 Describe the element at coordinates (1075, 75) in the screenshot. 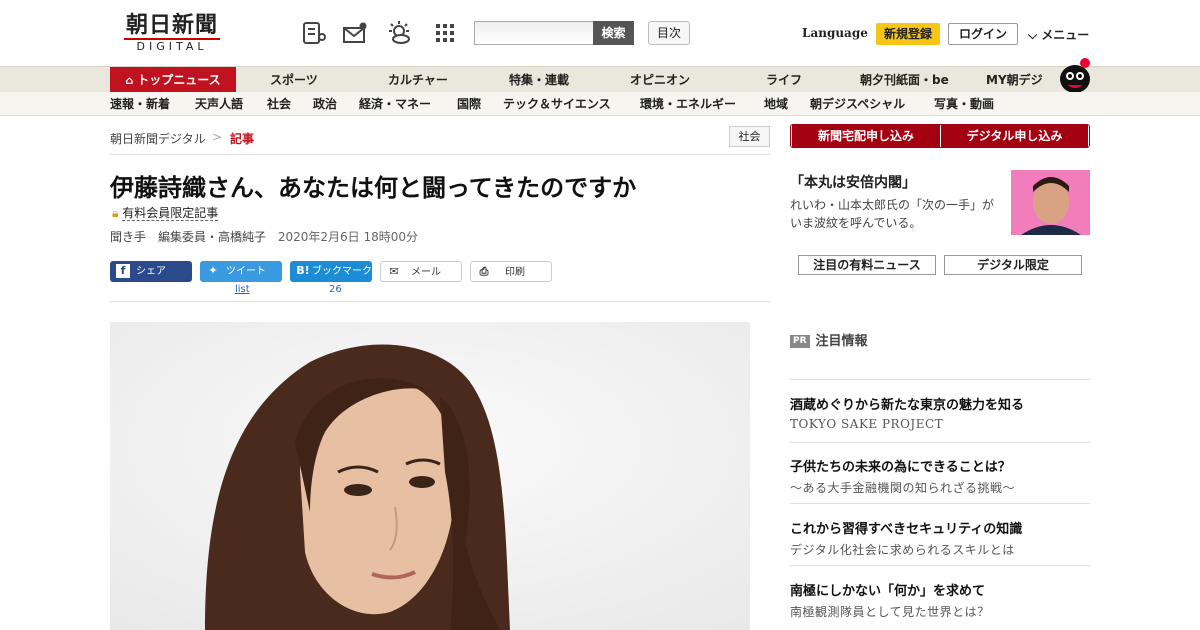

I see `mascot-icon` at that location.